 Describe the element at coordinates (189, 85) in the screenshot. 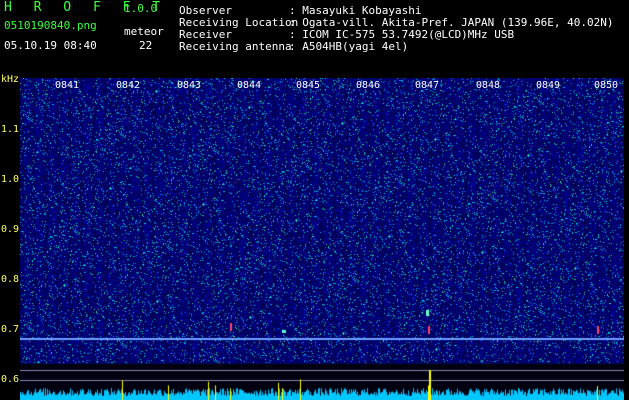

I see `time-tick-0843: 0843` at that location.